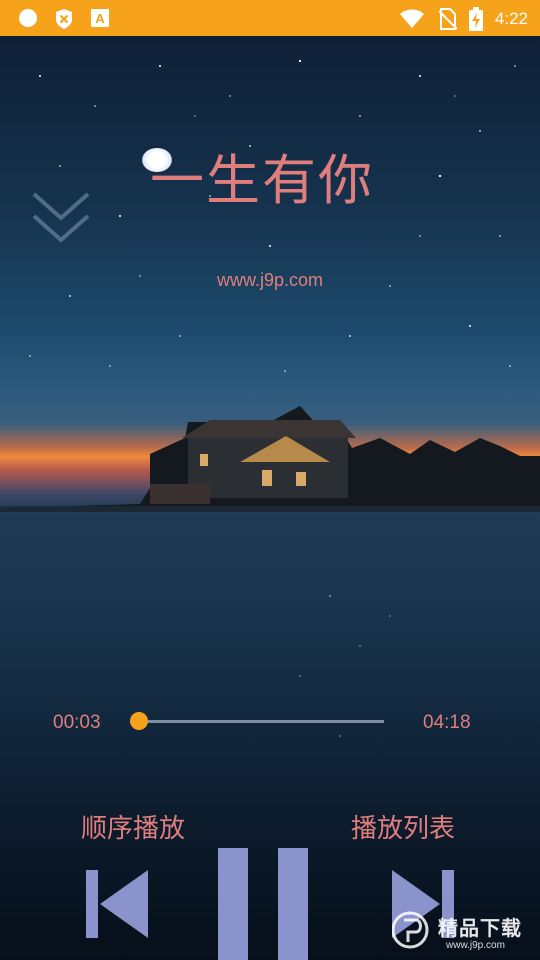  Describe the element at coordinates (270, 459) in the screenshot. I see `island-house-image` at that location.